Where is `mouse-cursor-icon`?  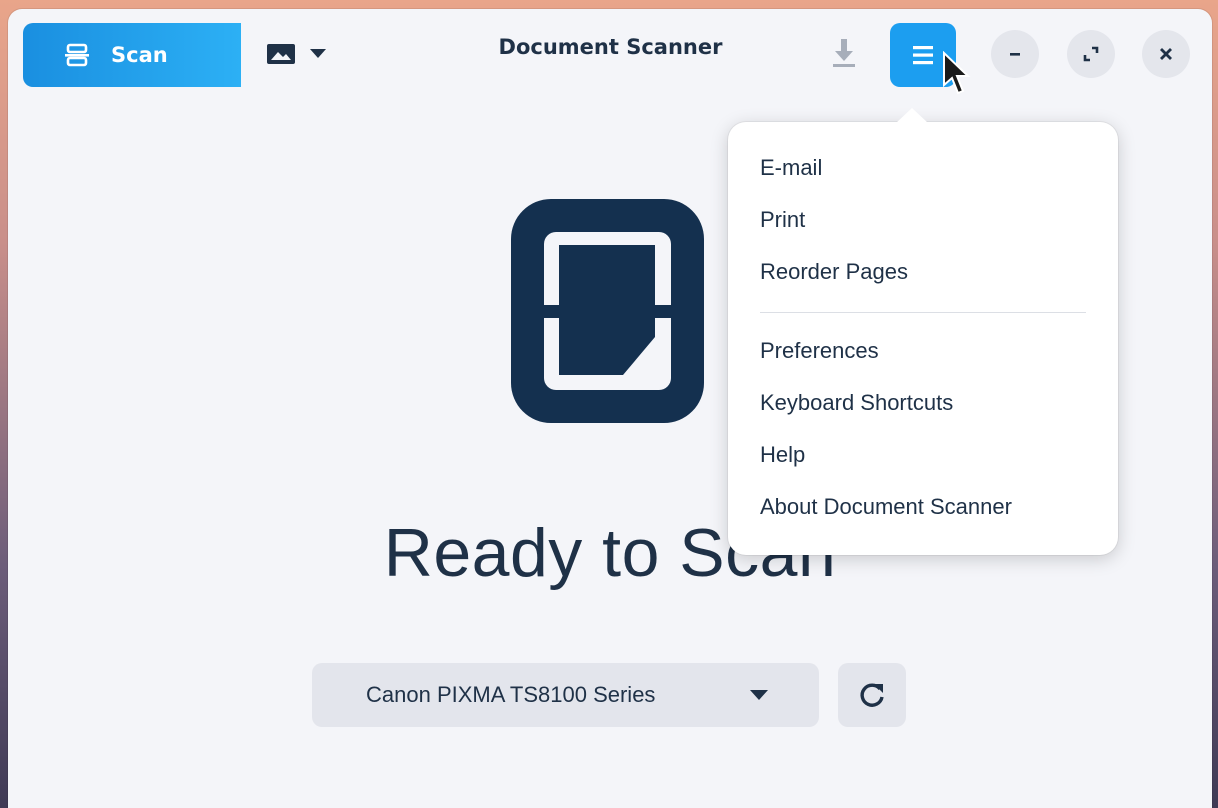 mouse-cursor-icon is located at coordinates (957, 73).